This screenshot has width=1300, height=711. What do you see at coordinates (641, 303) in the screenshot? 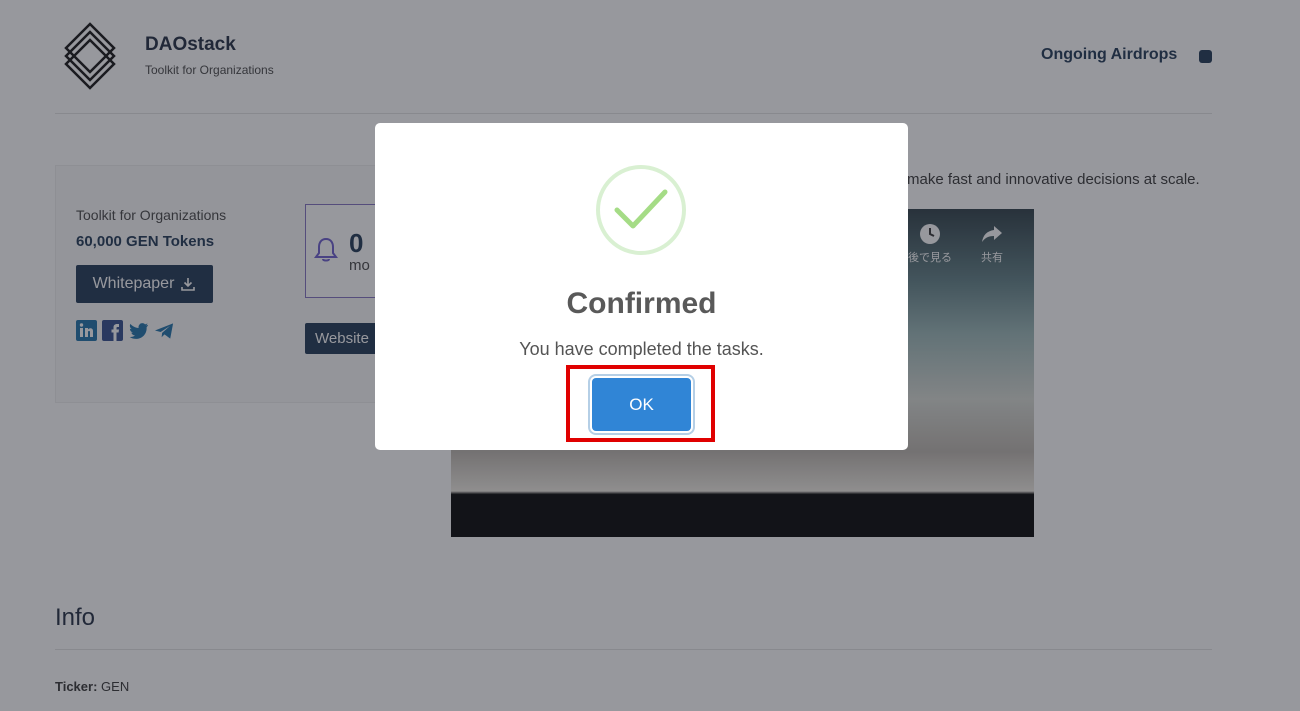
I see `dialog-title: Confirmed` at bounding box center [641, 303].